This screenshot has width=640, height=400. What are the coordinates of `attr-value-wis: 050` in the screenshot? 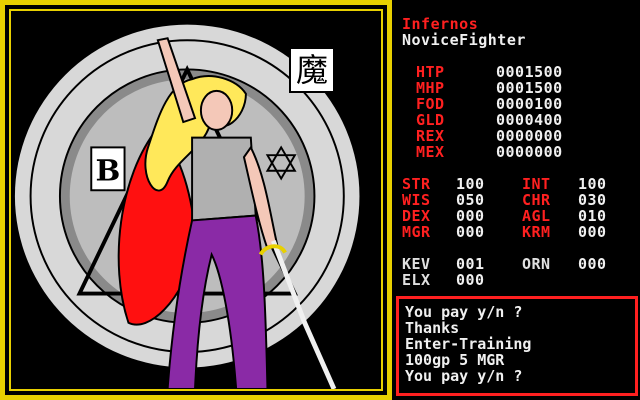 It's located at (470, 200).